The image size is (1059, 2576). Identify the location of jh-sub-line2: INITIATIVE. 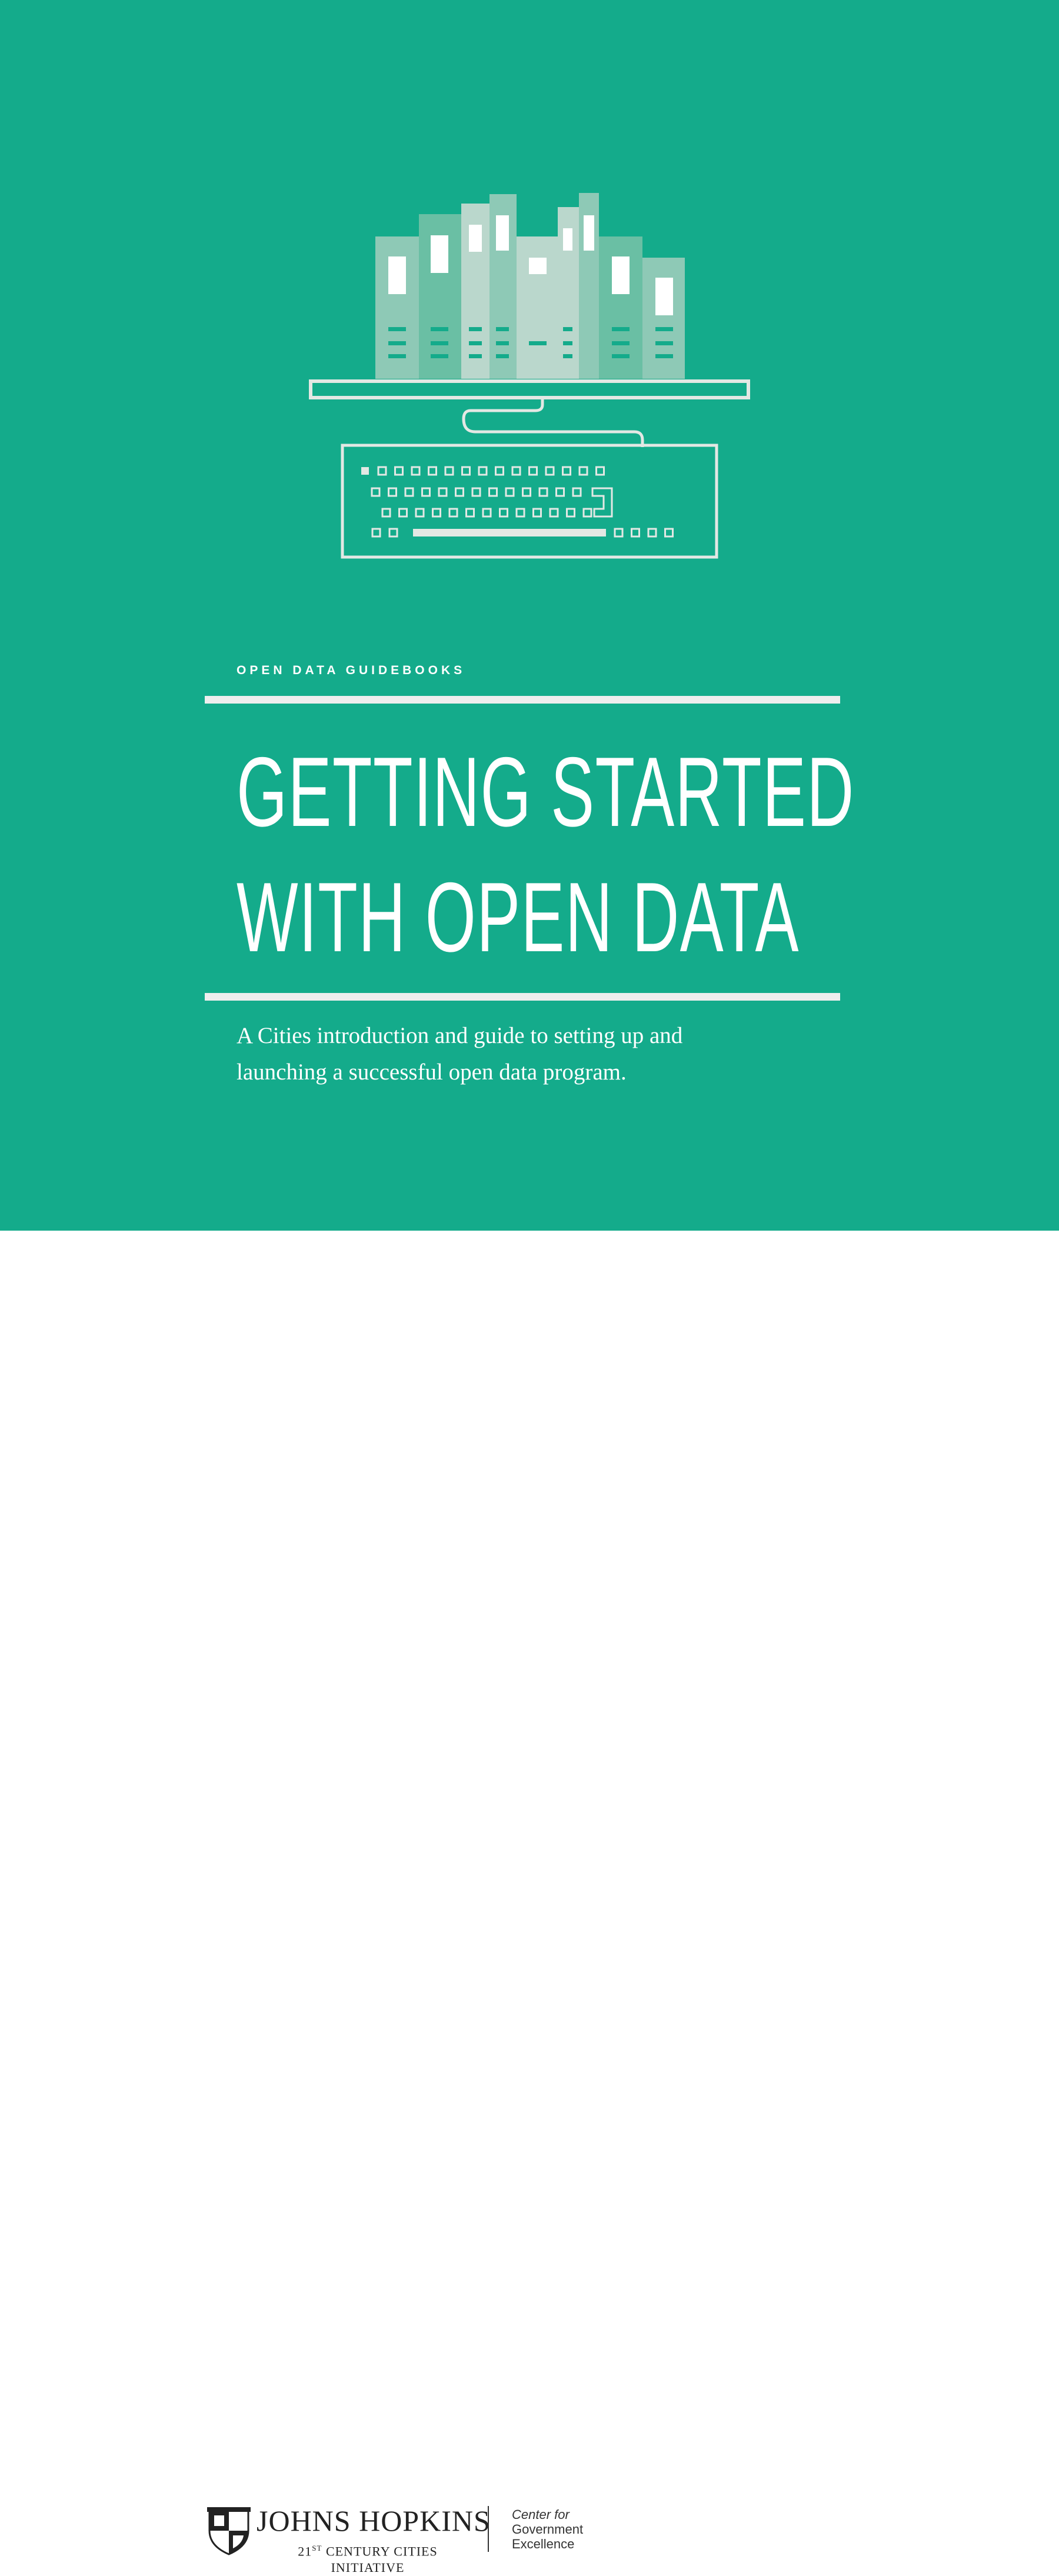
(368, 2568).